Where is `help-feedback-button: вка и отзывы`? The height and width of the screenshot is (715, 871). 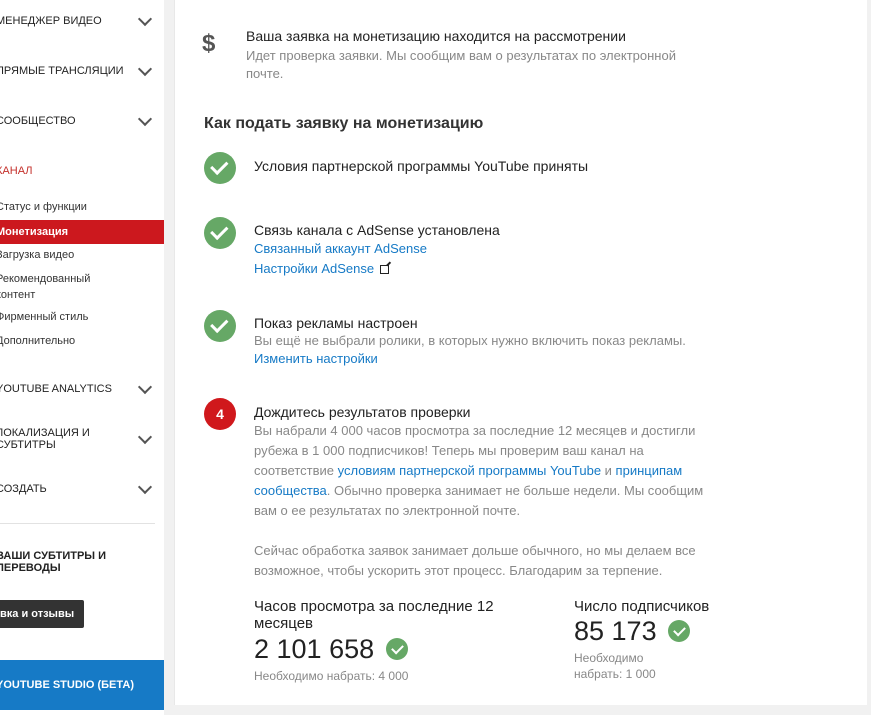 help-feedback-button: вка и отзывы is located at coordinates (42, 614).